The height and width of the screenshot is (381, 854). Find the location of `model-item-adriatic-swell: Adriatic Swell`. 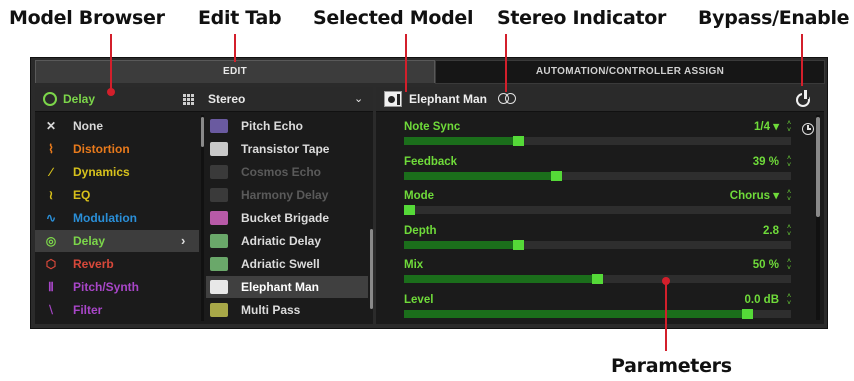

model-item-adriatic-swell: Adriatic Swell is located at coordinates (287, 264).